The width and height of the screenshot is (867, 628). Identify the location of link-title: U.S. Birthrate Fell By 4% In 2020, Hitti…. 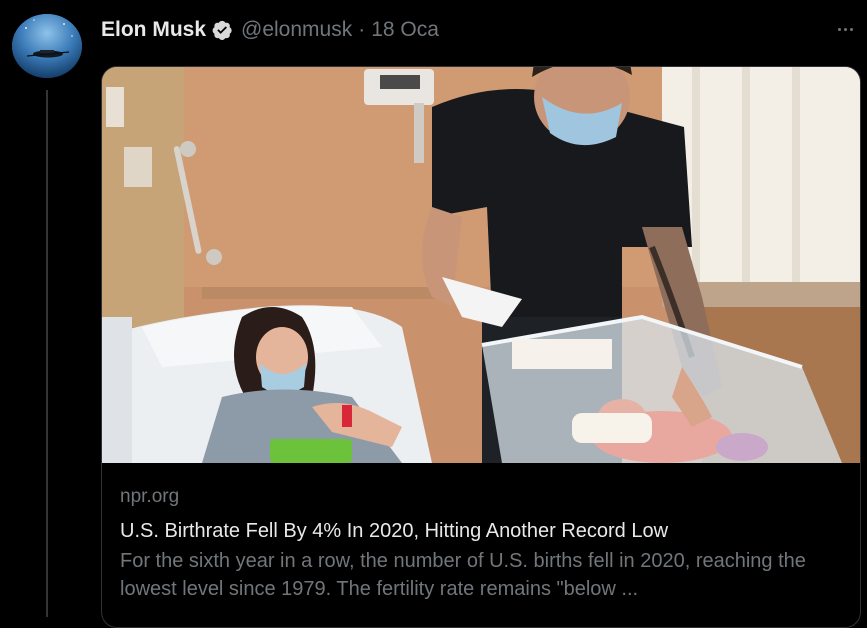
(481, 531).